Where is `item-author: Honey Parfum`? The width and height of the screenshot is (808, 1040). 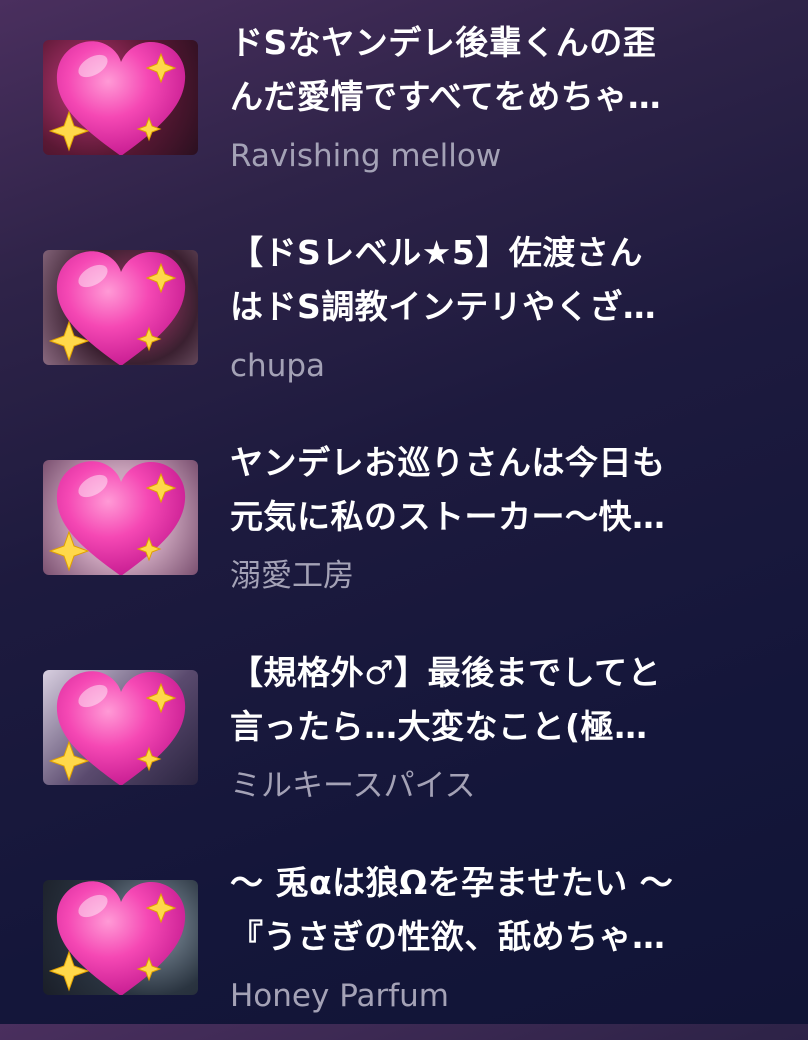 item-author: Honey Parfum is located at coordinates (339, 996).